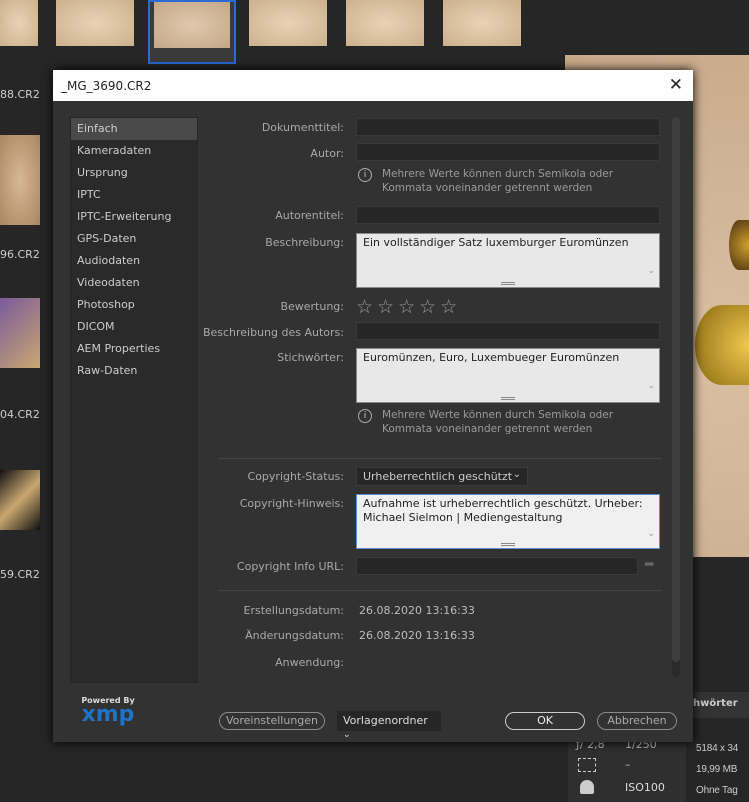  Describe the element at coordinates (20, 574) in the screenshot. I see `file-name: 59.CR2` at that location.